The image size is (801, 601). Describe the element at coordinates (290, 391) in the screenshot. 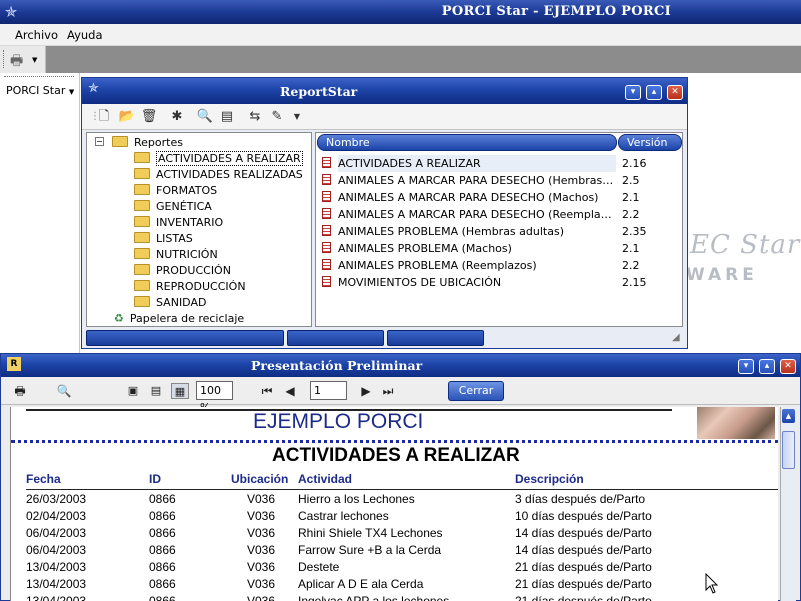

I see `previous-page-icon: ◀` at that location.